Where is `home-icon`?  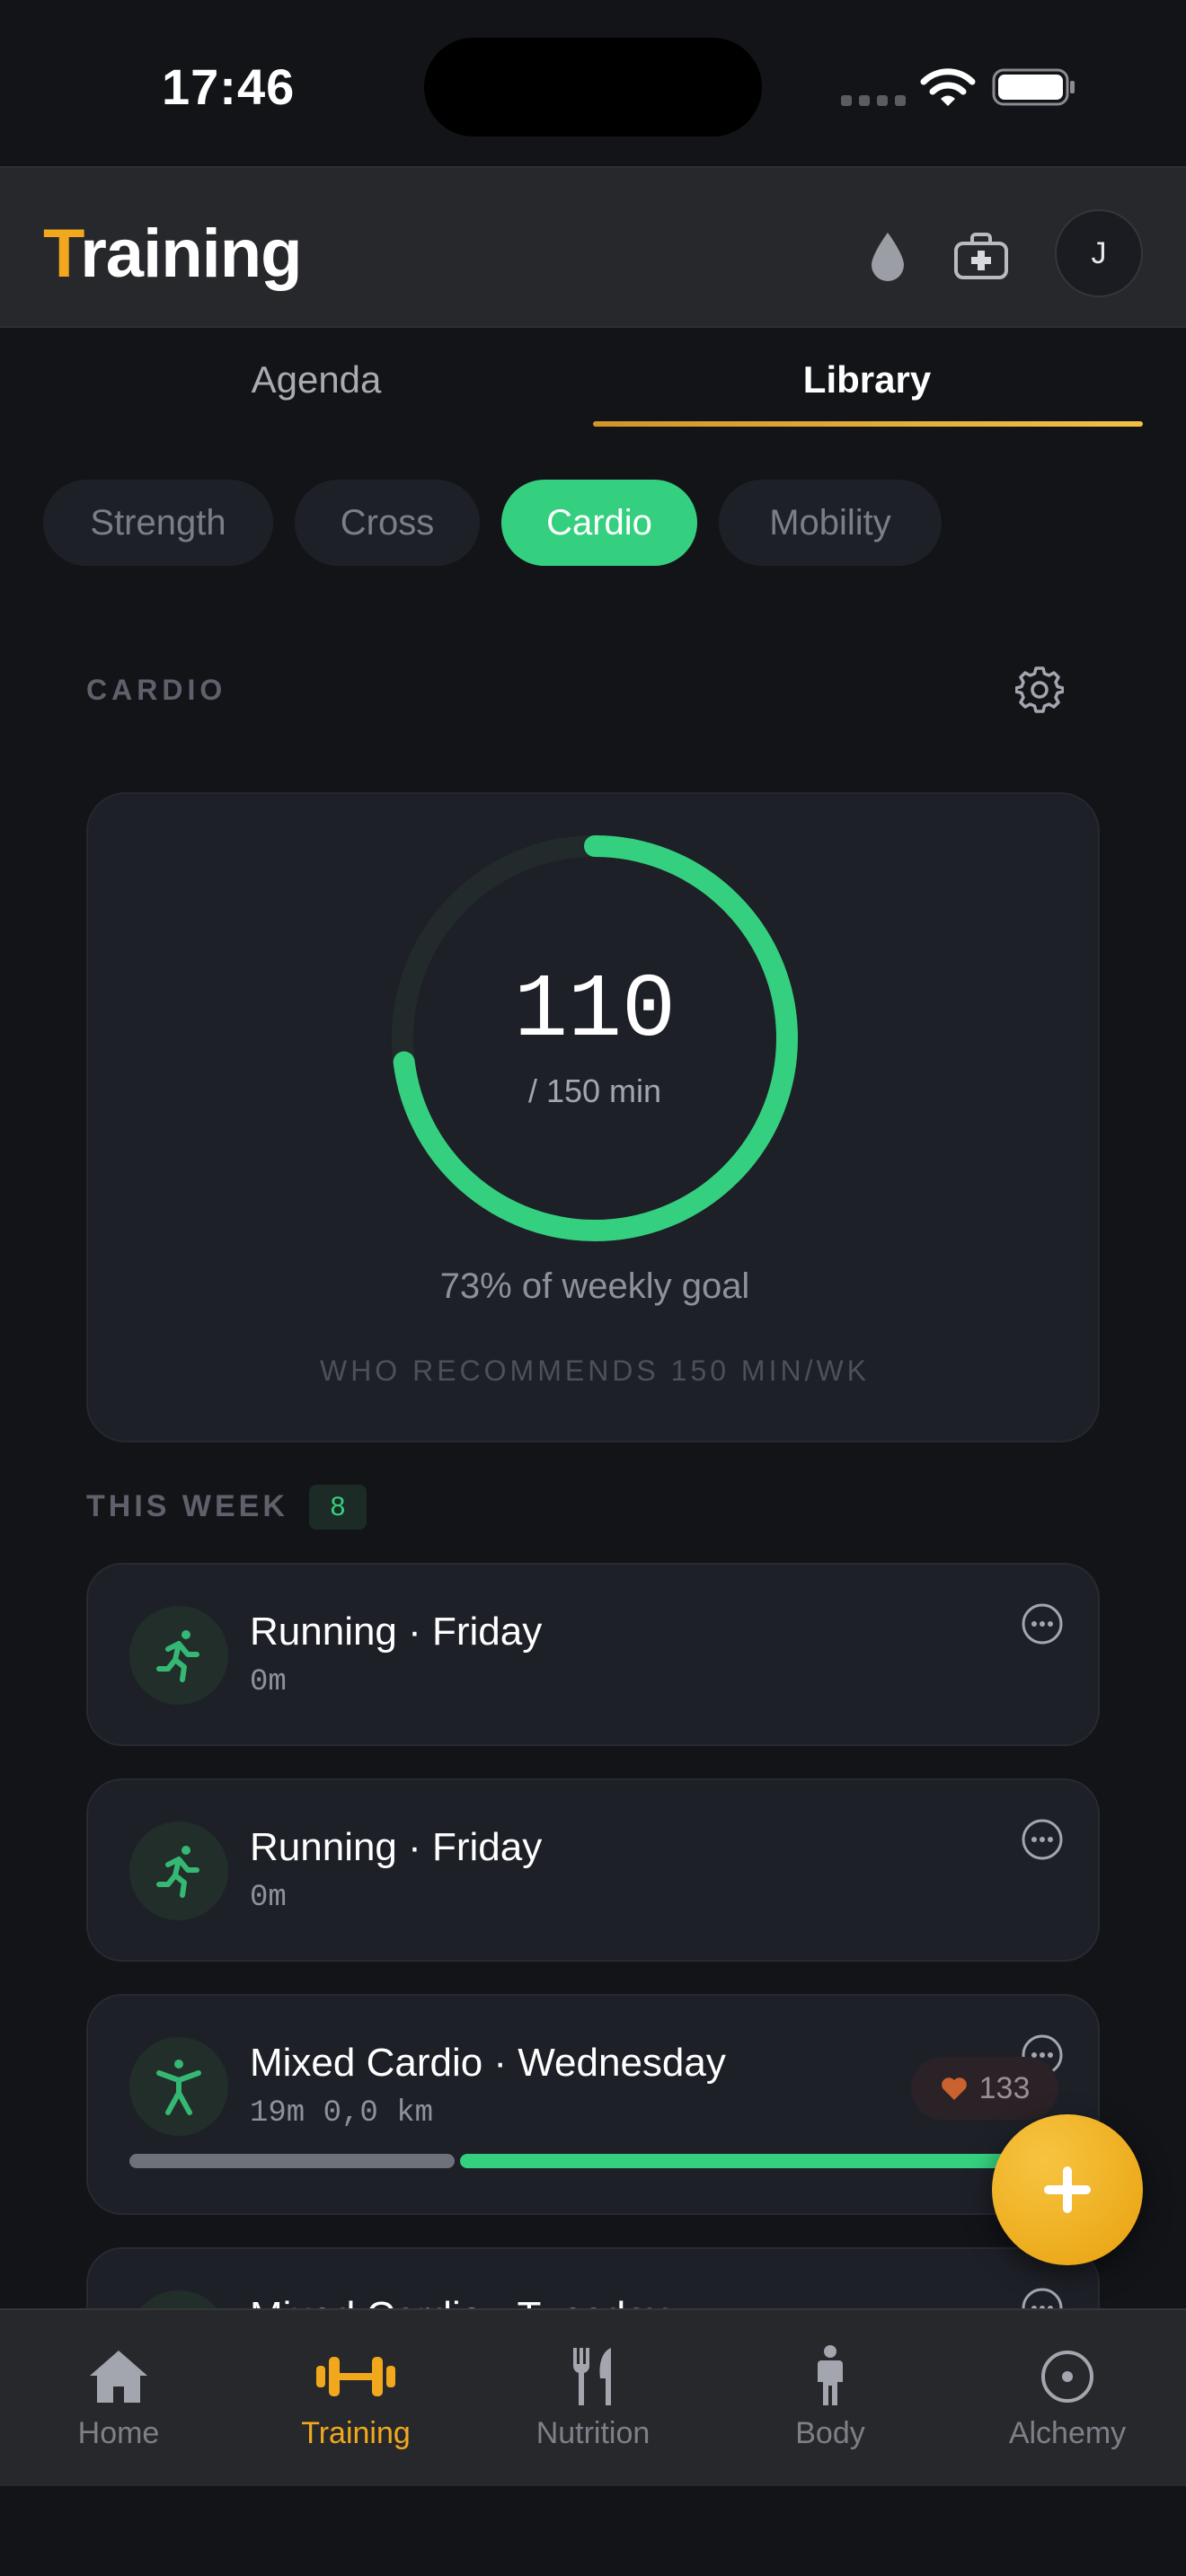
home-icon is located at coordinates (119, 2377).